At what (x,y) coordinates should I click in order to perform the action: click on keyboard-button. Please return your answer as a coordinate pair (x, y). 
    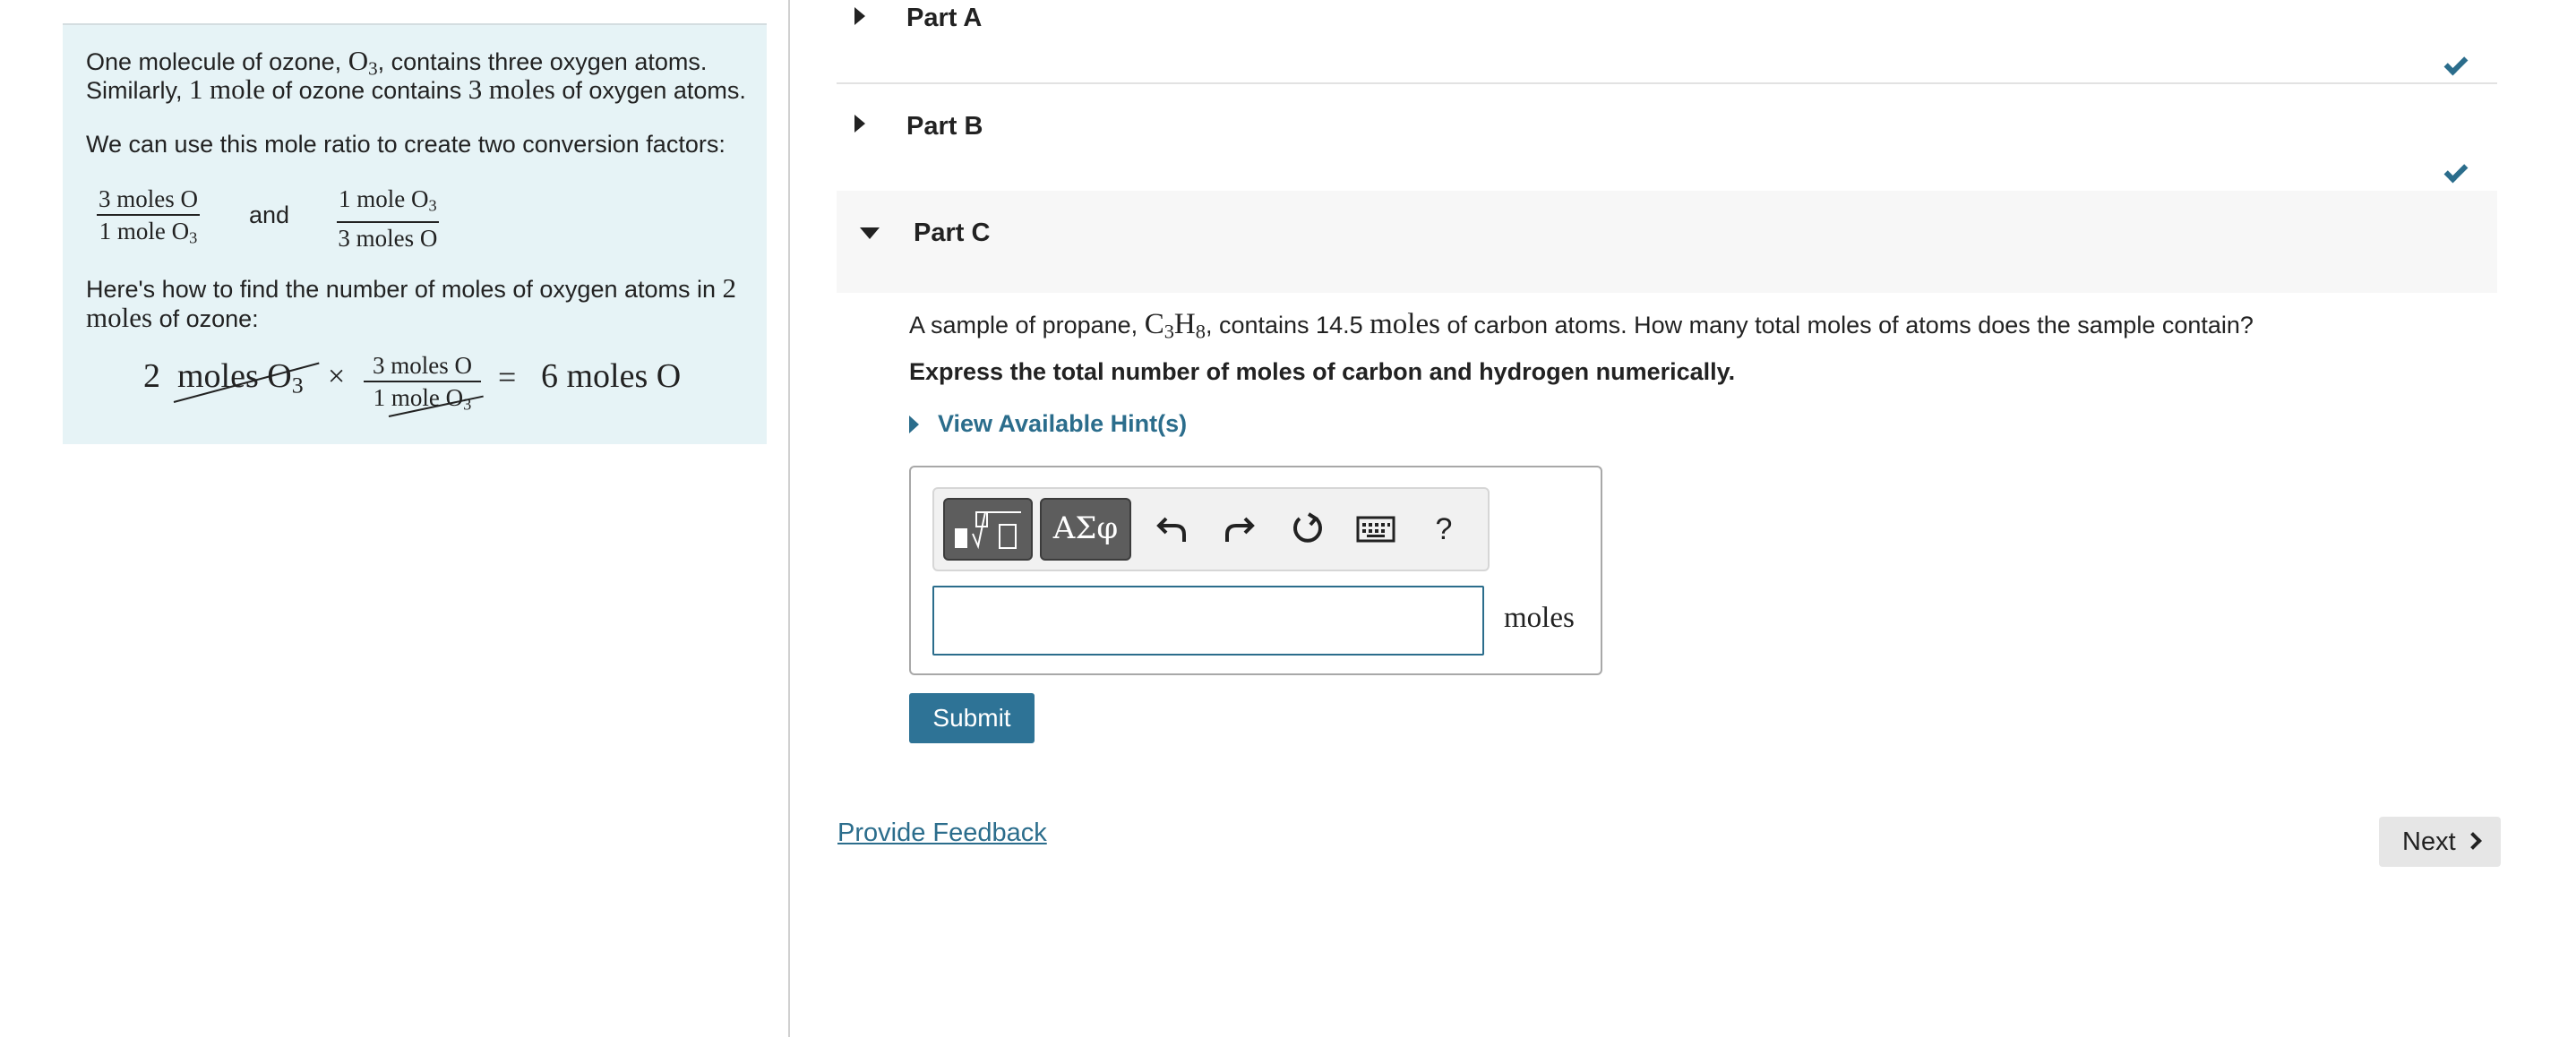
    Looking at the image, I should click on (1376, 529).